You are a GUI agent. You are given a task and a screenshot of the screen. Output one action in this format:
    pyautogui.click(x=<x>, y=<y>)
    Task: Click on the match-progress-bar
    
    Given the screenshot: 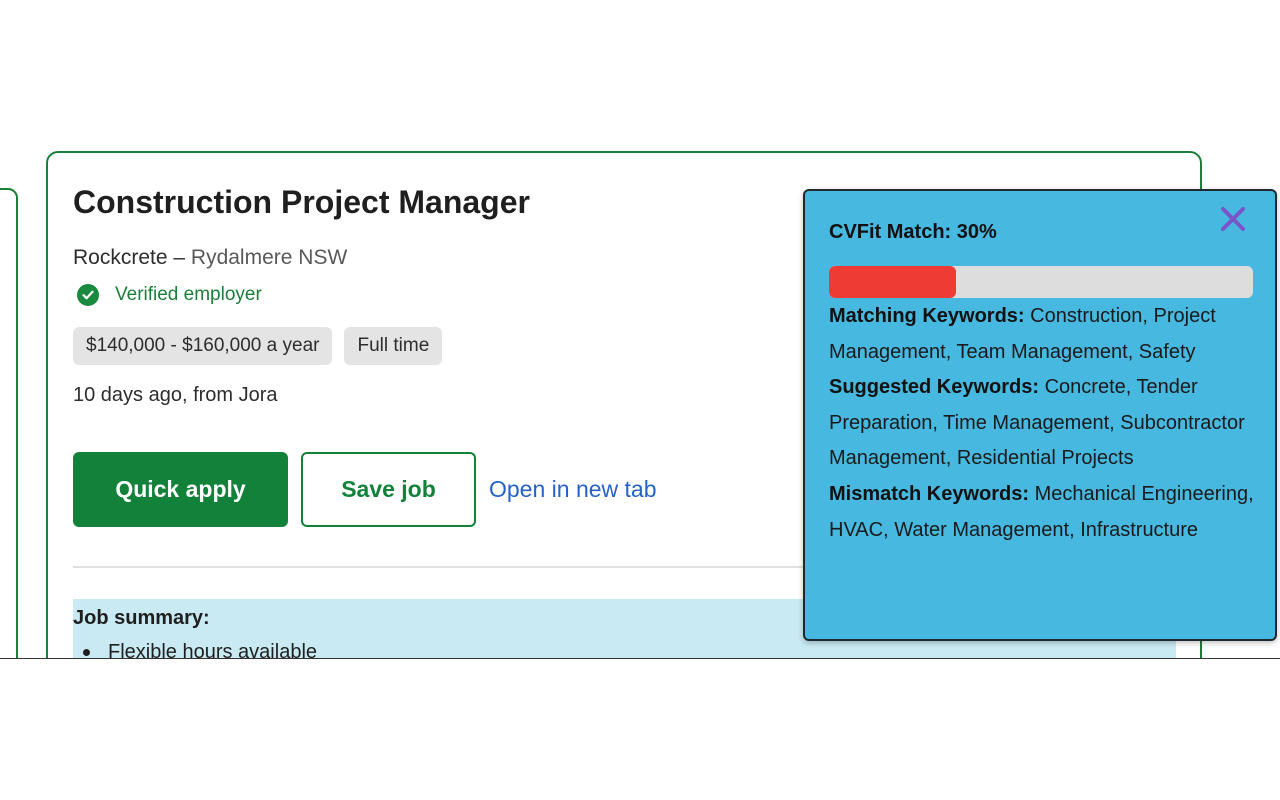 What is the action you would take?
    pyautogui.click(x=1041, y=282)
    